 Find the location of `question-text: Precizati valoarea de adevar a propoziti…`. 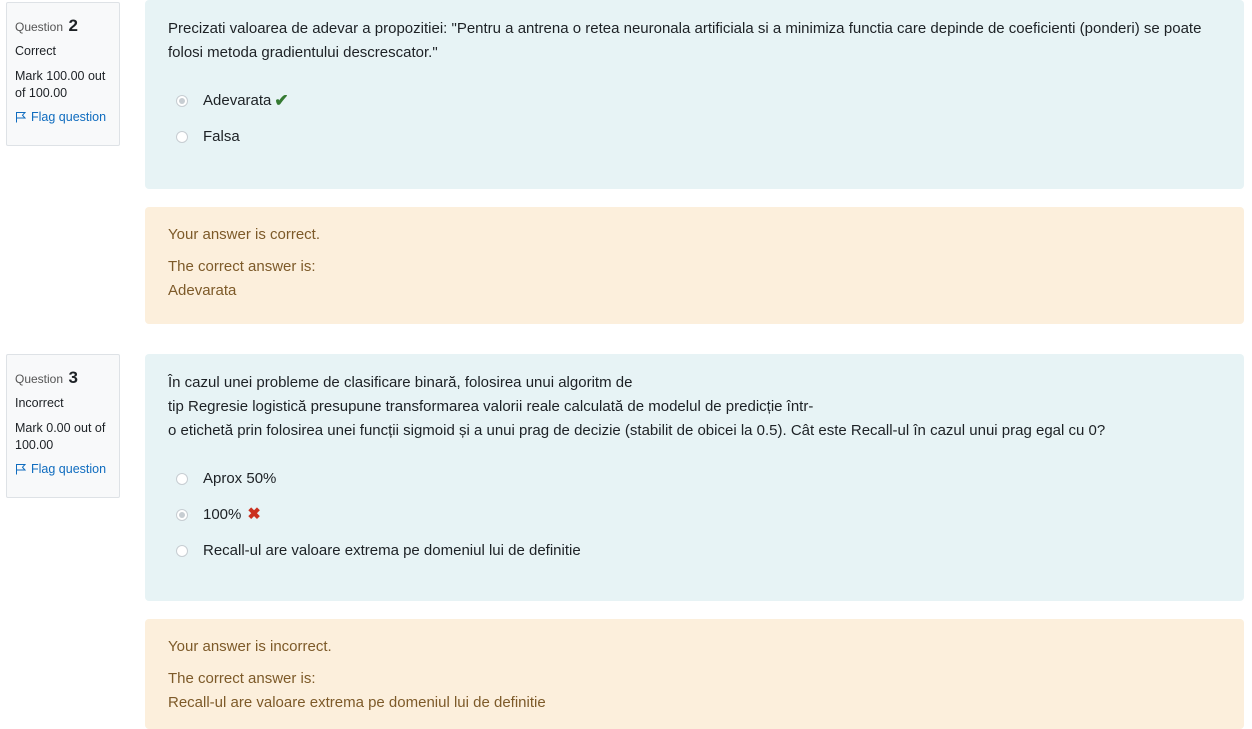

question-text: Precizati valoarea de adevar a propoziti… is located at coordinates (685, 40).